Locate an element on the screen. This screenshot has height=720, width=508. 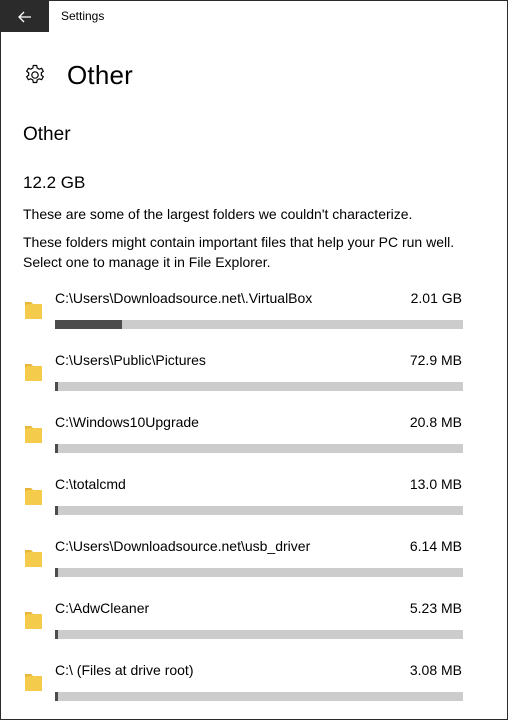
gear-icon is located at coordinates (35, 74).